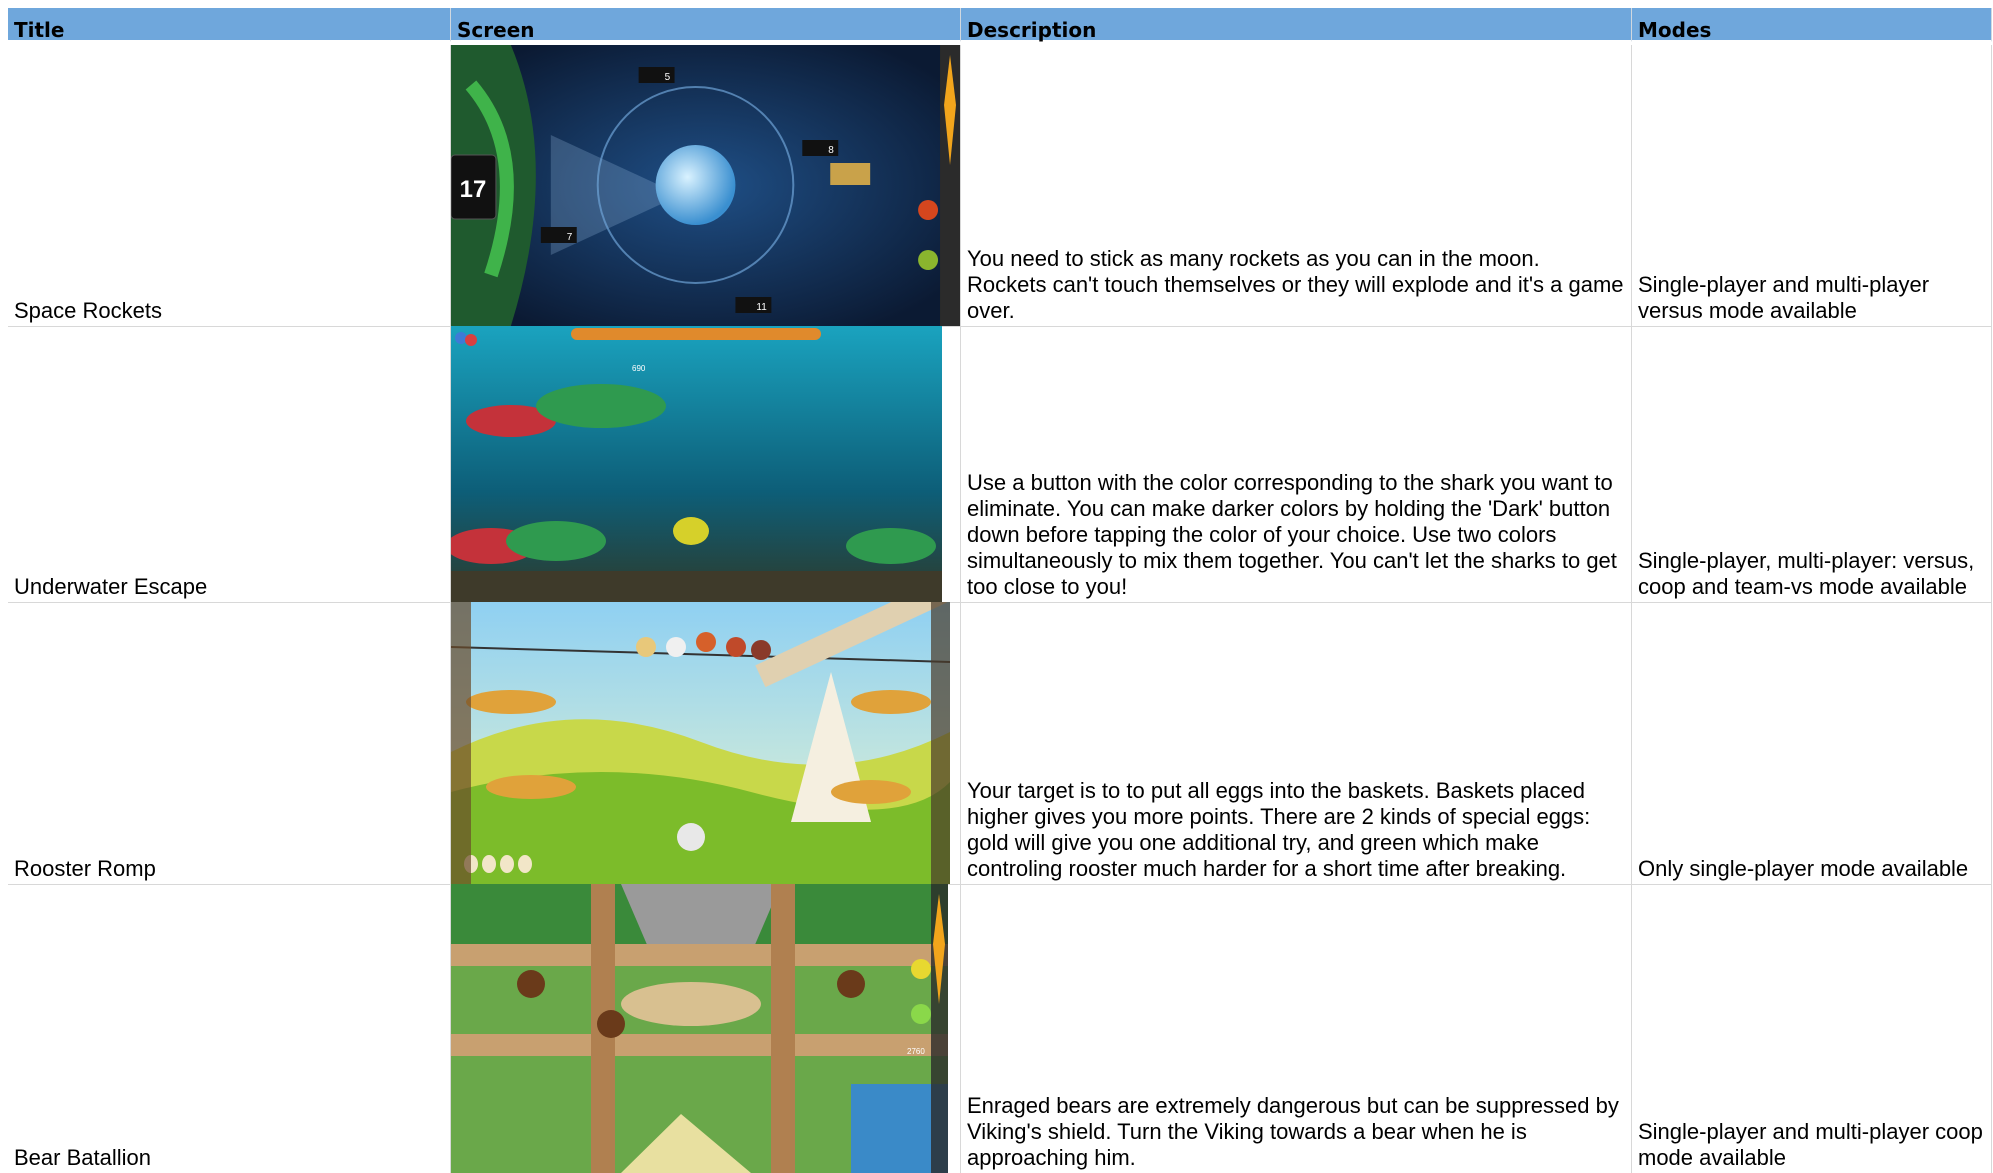 The width and height of the screenshot is (1993, 1173). Describe the element at coordinates (761, 307) in the screenshot. I see `score-bottom: 11` at that location.